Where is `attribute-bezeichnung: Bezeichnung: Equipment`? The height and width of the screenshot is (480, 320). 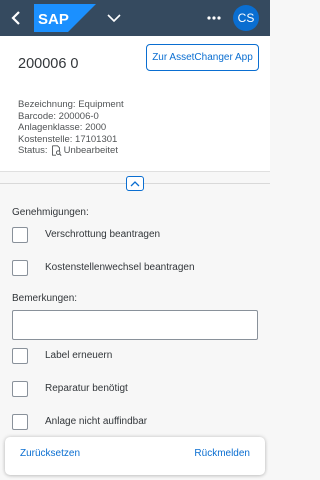 attribute-bezeichnung: Bezeichnung: Equipment is located at coordinates (71, 104).